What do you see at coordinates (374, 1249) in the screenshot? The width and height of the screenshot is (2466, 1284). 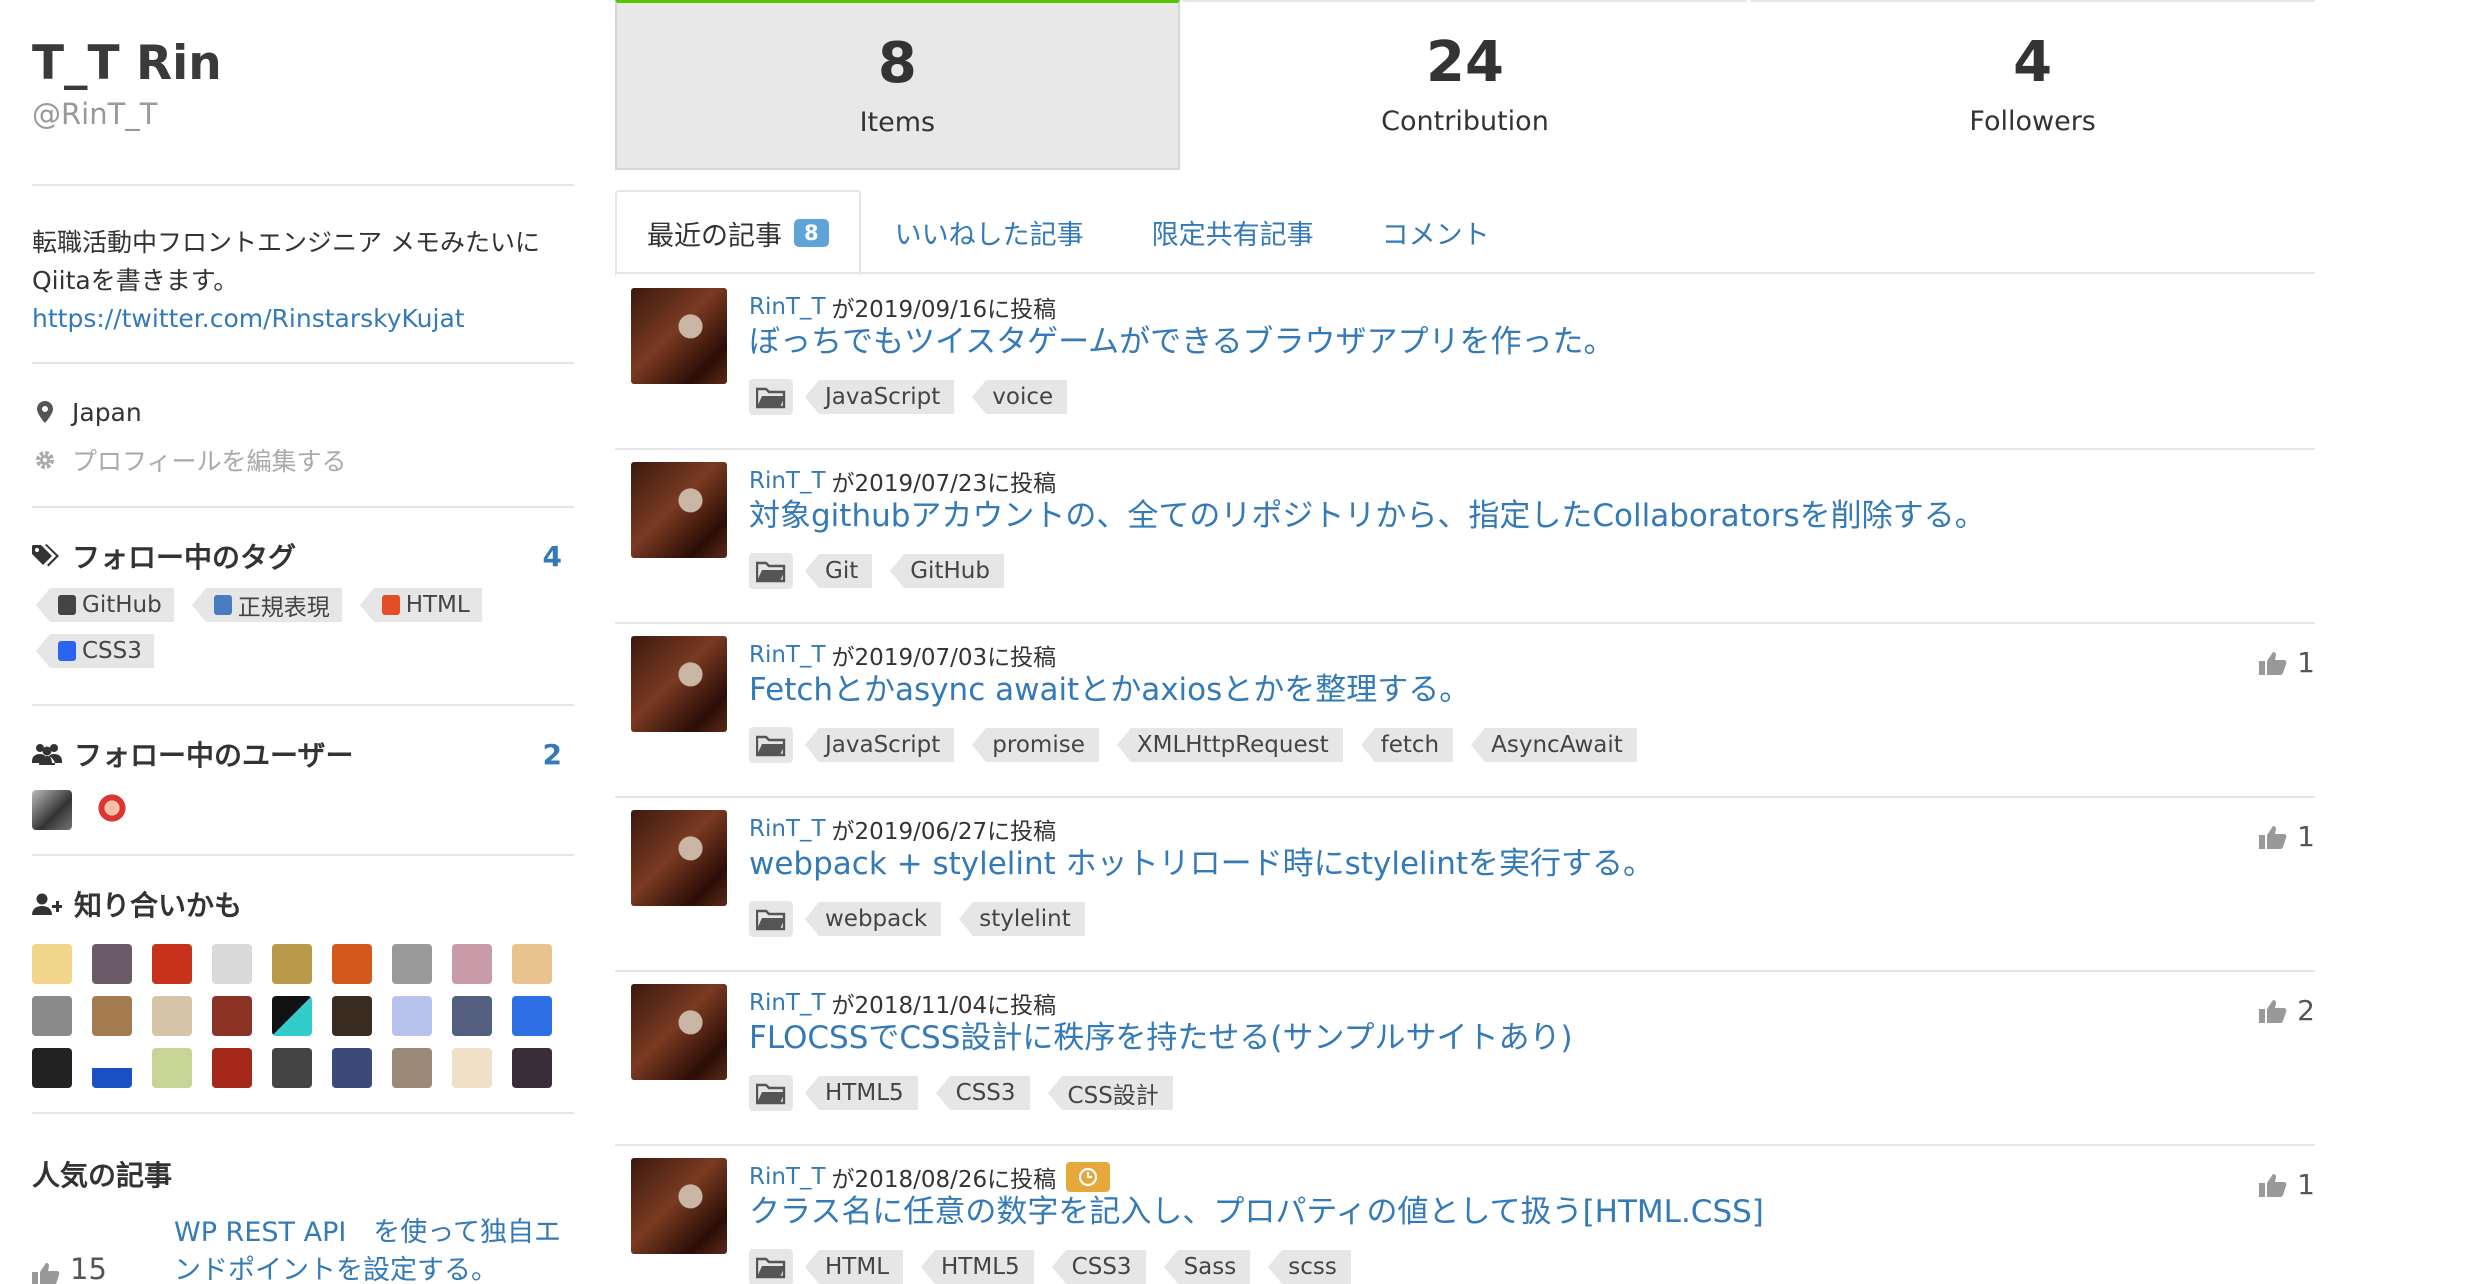 I see `popular-article-link: WP REST API を使って独自エンドポイントを設定する。` at bounding box center [374, 1249].